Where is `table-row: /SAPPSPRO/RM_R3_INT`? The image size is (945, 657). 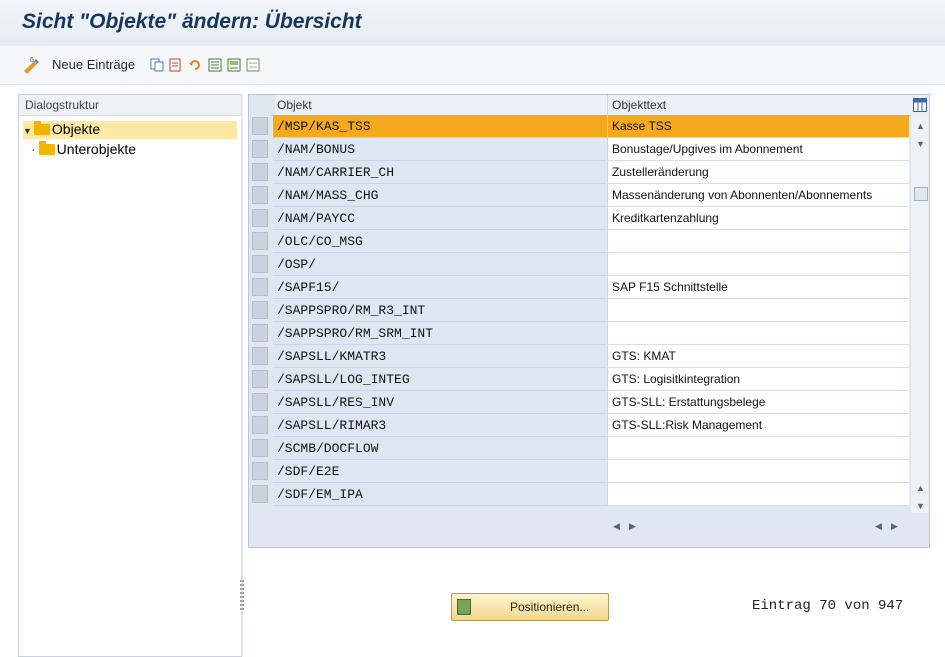
table-row: /SAPPSPRO/RM_R3_INT is located at coordinates (579, 310).